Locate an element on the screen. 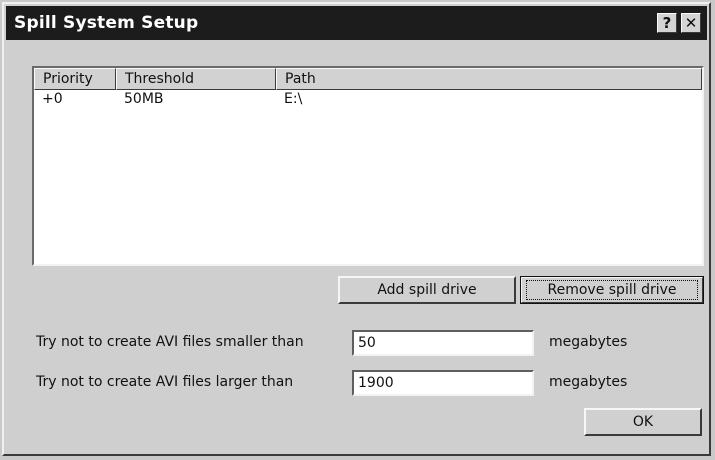 The height and width of the screenshot is (460, 715). close-icon: ✕ is located at coordinates (691, 23).